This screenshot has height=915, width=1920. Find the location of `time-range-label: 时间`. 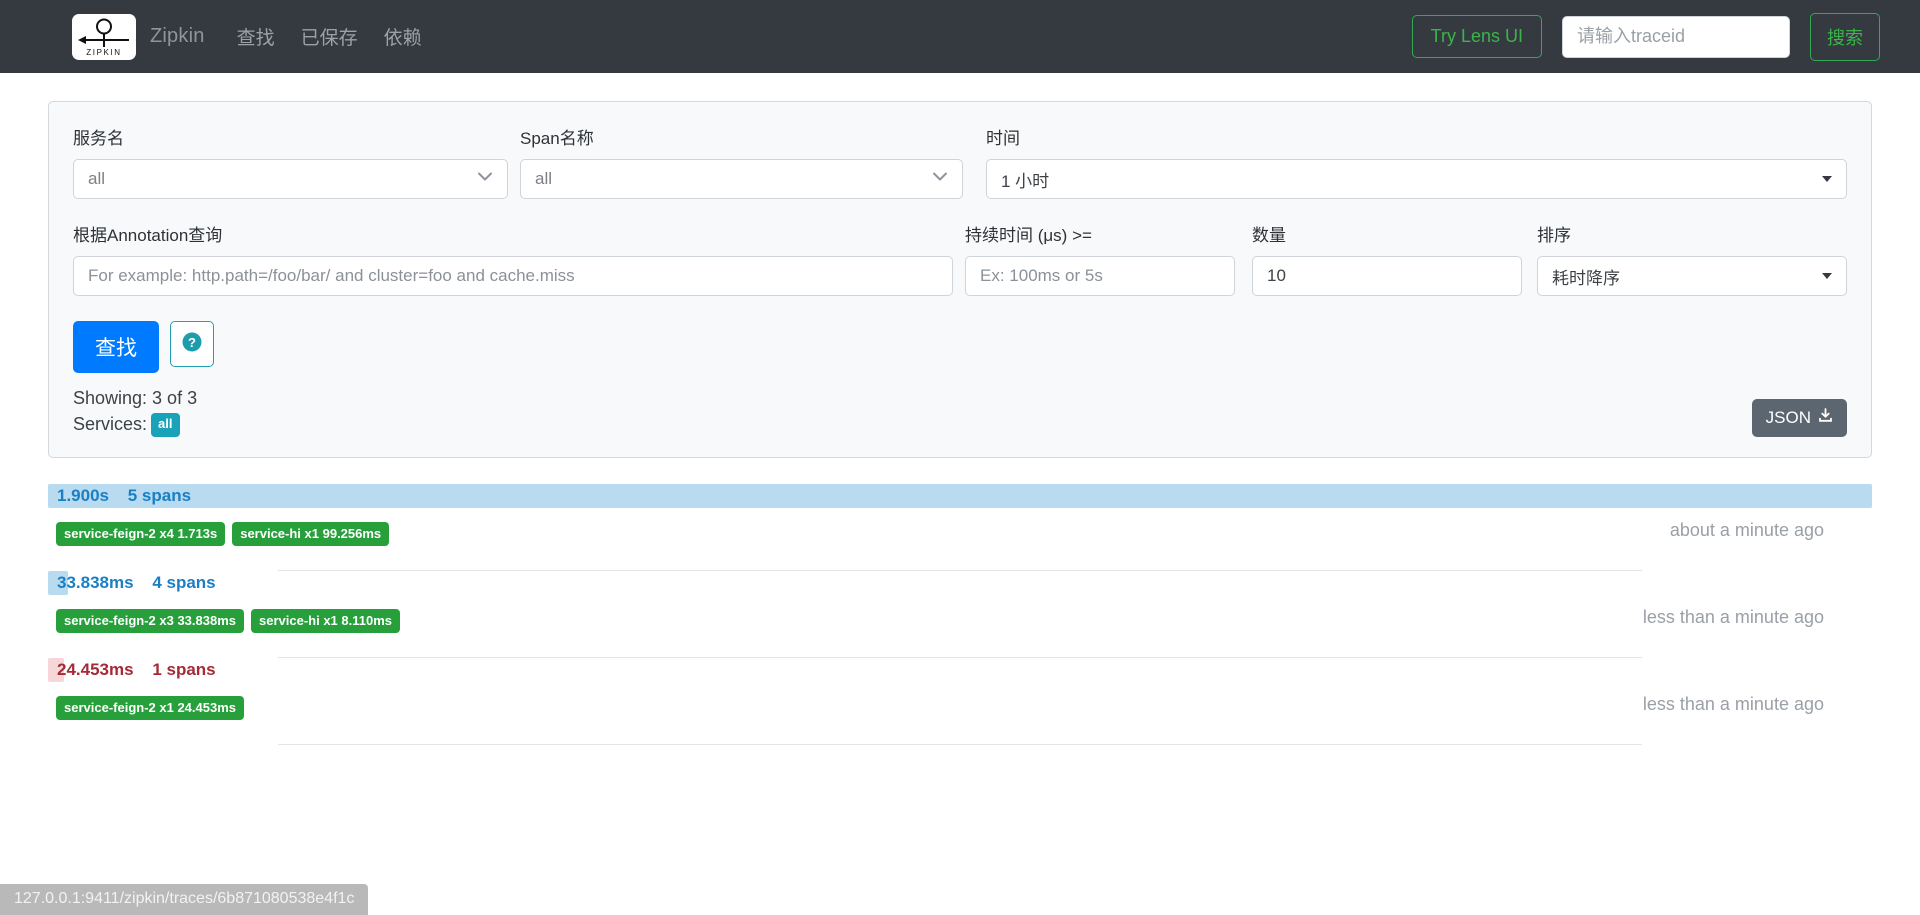

time-range-label: 时间 is located at coordinates (1003, 138).